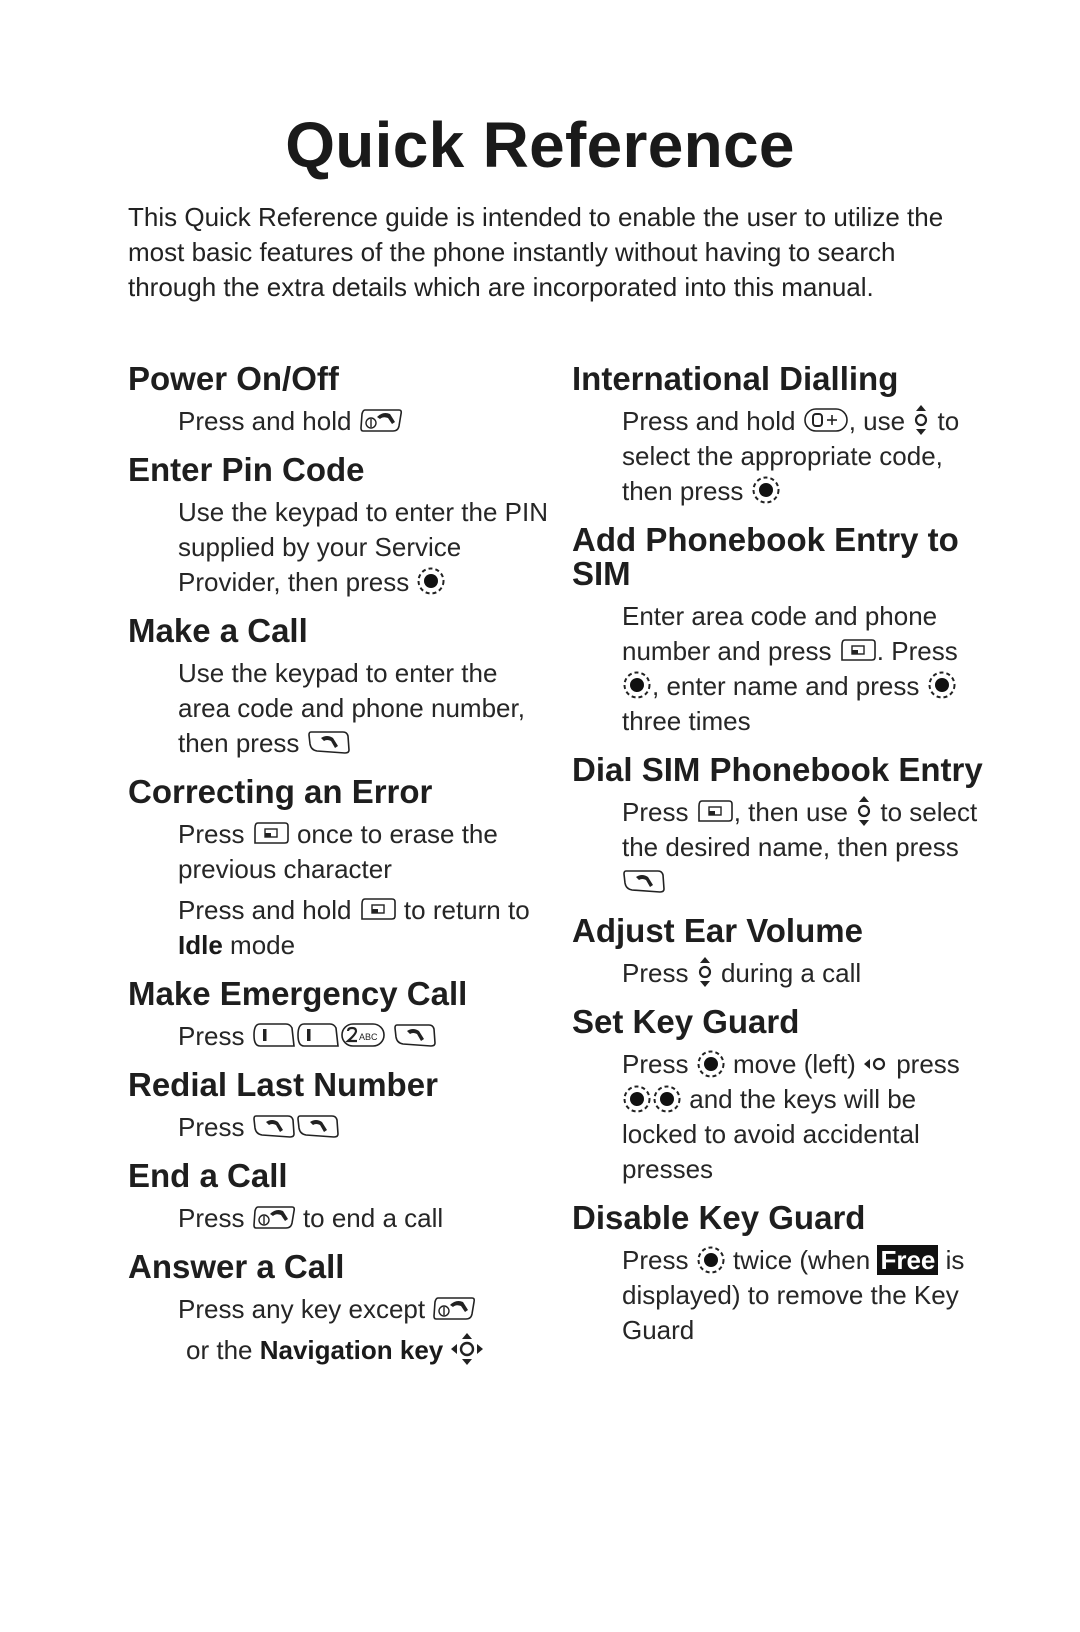 This screenshot has width=1080, height=1632. What do you see at coordinates (786, 686) in the screenshot?
I see `instruction-text: , enter name and press` at bounding box center [786, 686].